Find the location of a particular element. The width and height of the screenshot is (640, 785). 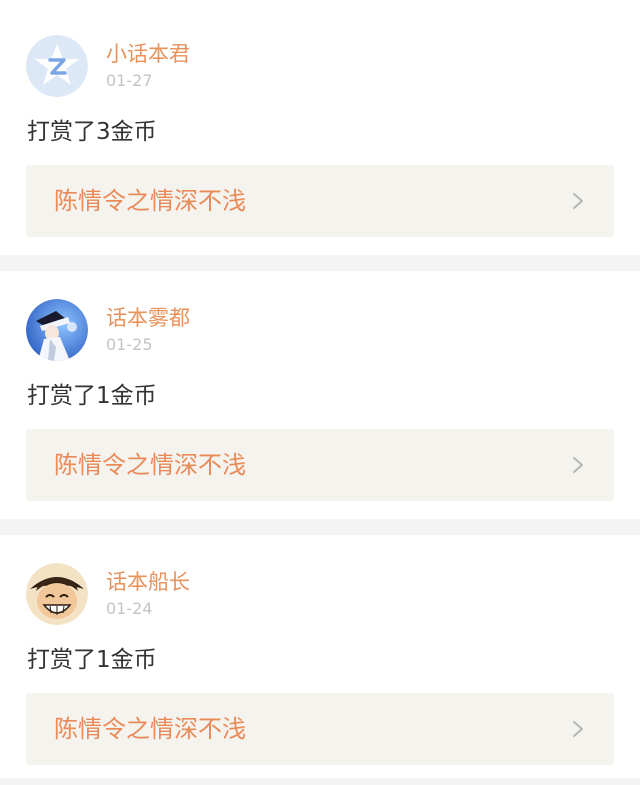

entry-date: 01-24 is located at coordinates (129, 608).